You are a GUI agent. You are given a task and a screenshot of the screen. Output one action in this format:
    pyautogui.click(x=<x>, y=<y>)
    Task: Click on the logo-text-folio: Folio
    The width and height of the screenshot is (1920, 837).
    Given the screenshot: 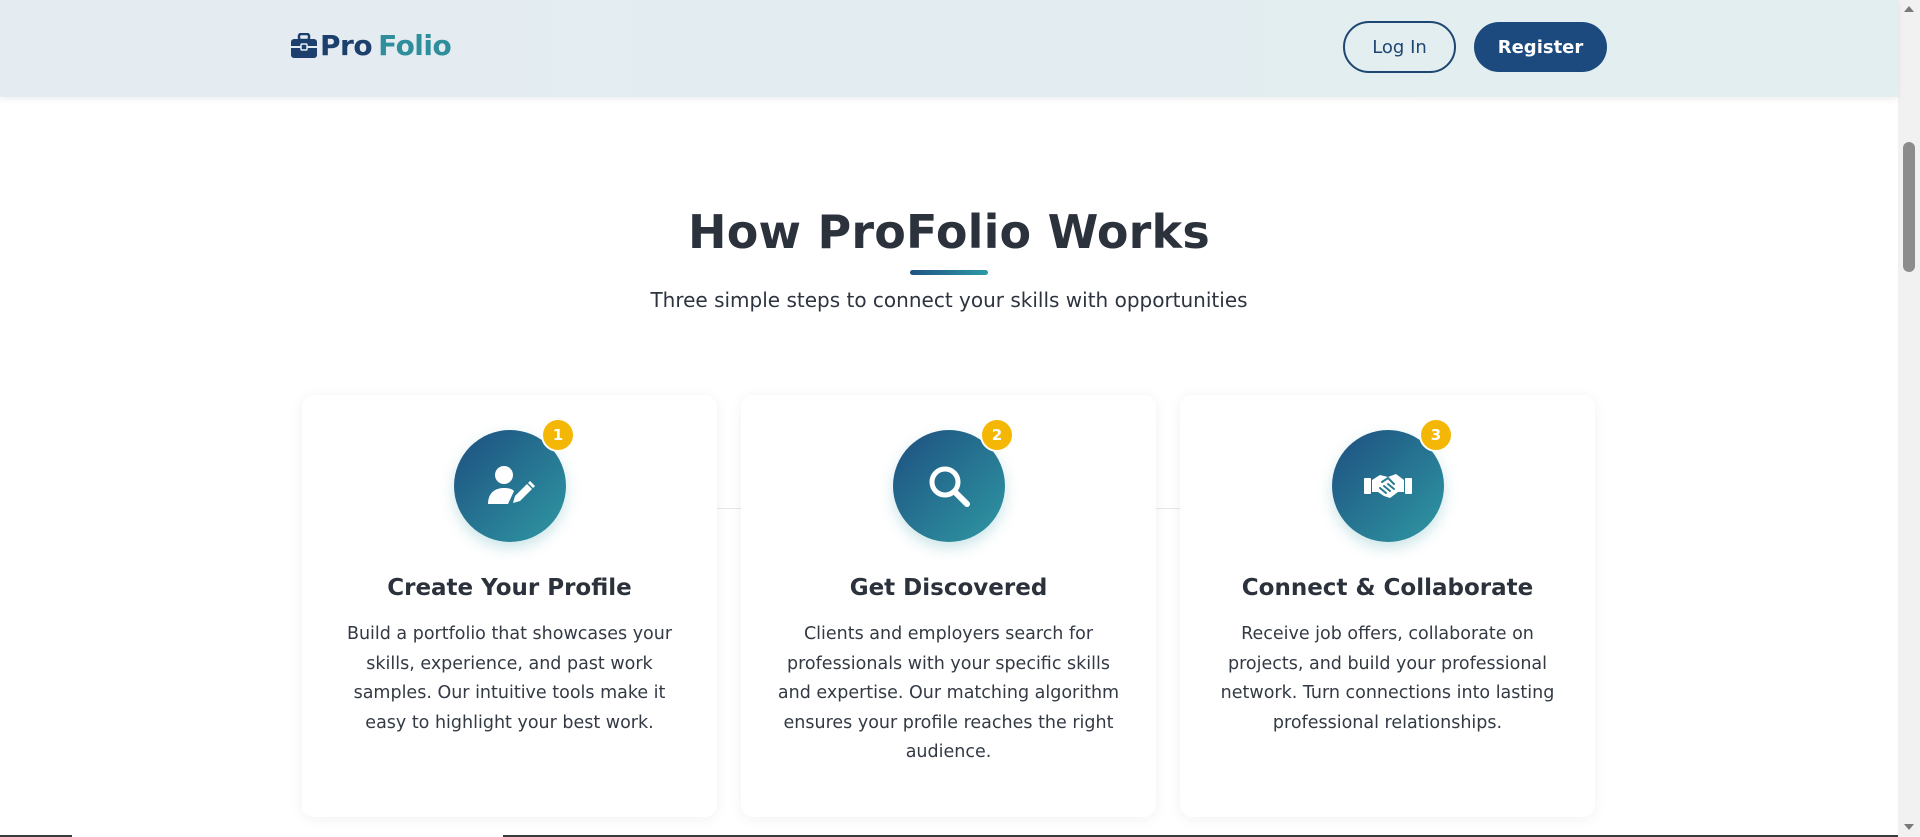 What is the action you would take?
    pyautogui.click(x=415, y=45)
    